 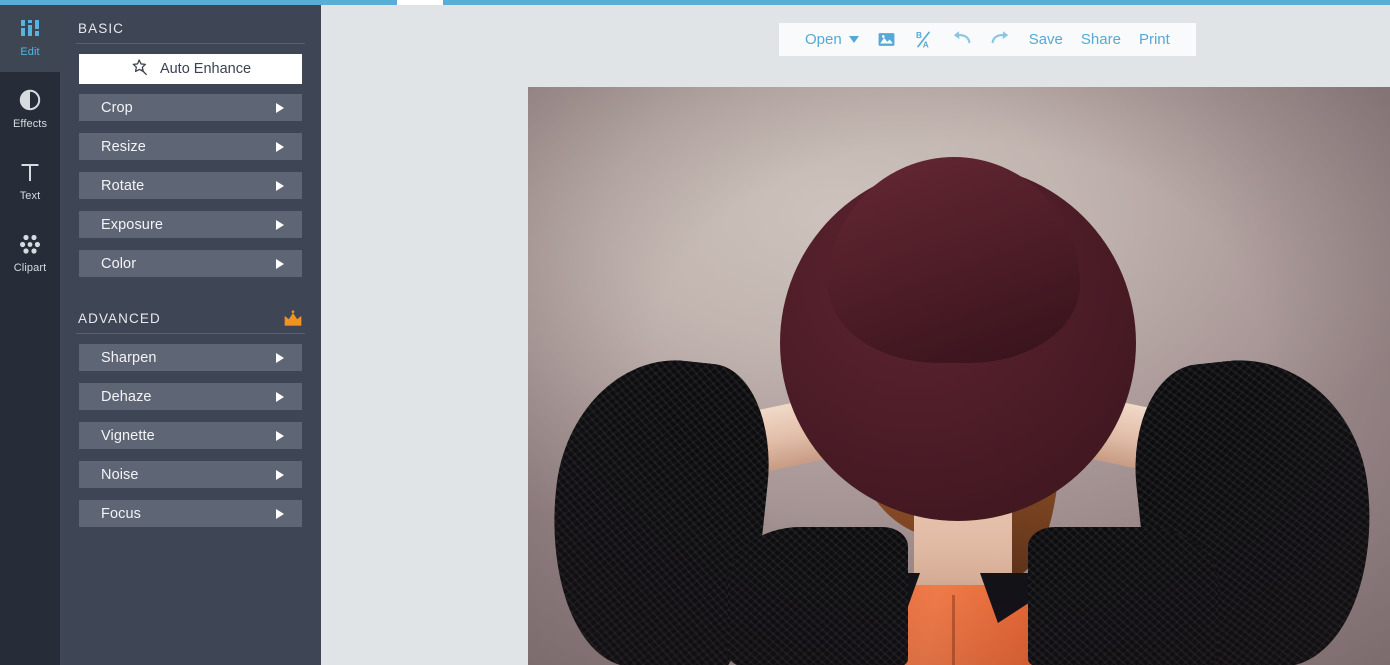 I want to click on tool-dehaze-label: Dehaze, so click(x=126, y=396).